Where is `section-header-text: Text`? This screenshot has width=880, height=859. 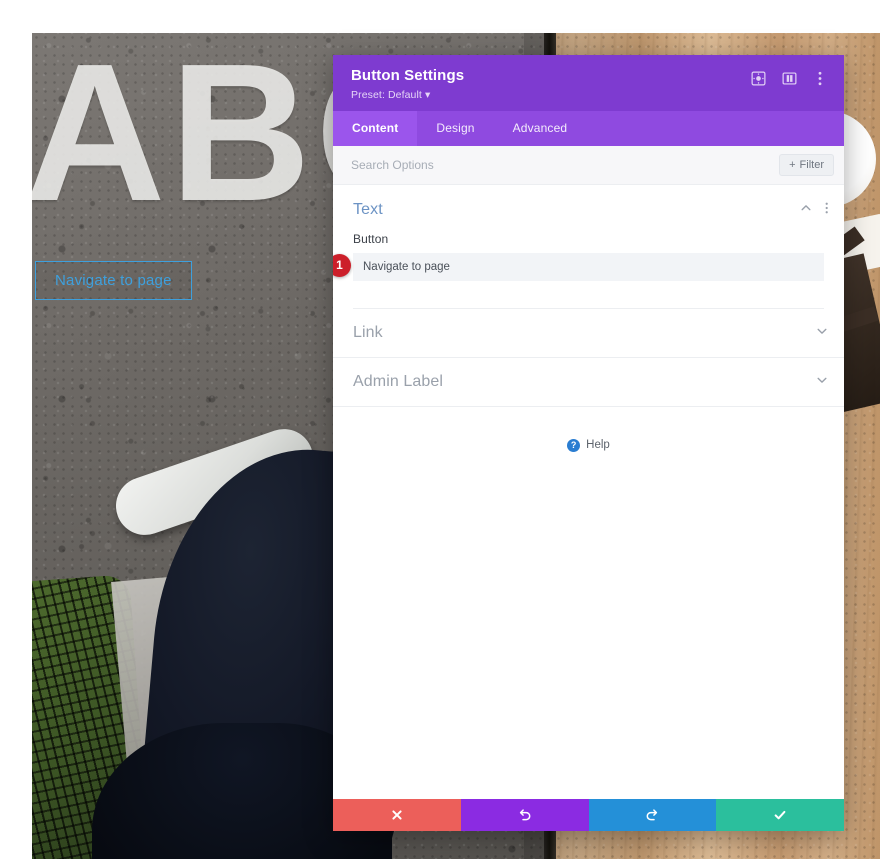
section-header-text: Text is located at coordinates (588, 208).